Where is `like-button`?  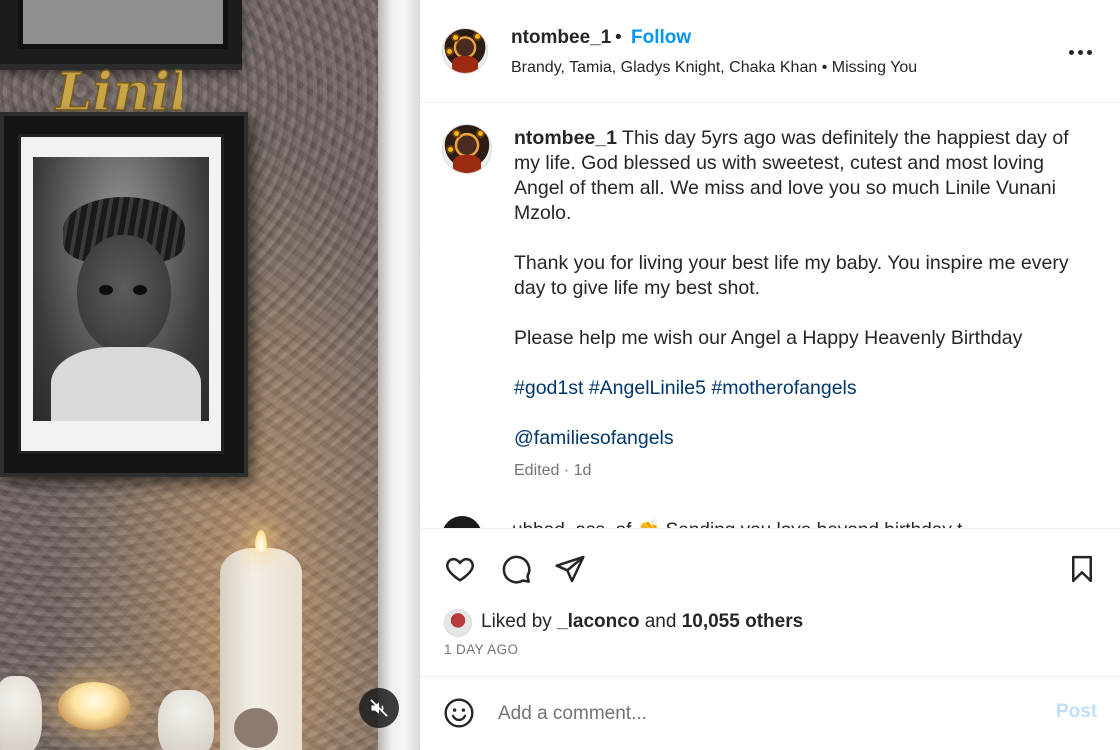
like-button is located at coordinates (460, 569).